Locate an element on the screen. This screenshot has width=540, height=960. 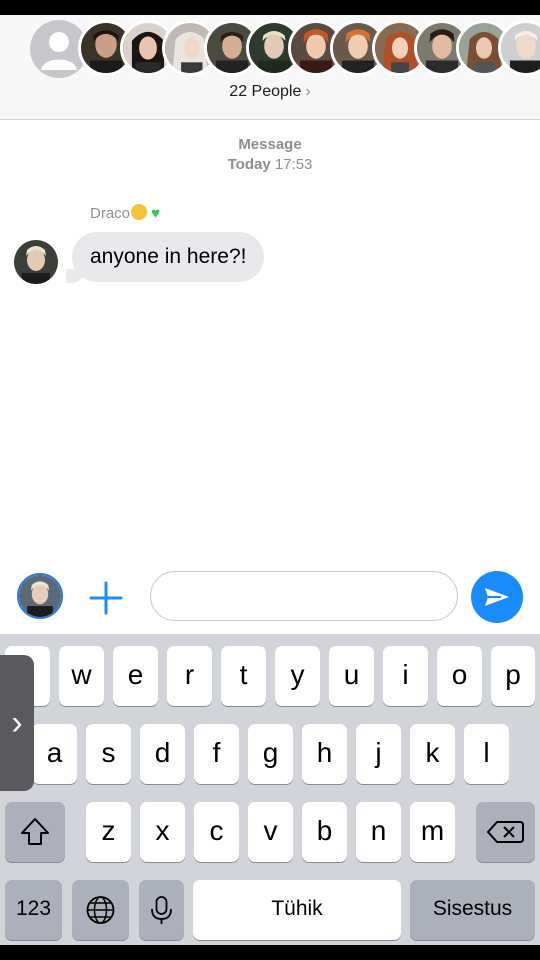
microphone-icon is located at coordinates (161, 910).